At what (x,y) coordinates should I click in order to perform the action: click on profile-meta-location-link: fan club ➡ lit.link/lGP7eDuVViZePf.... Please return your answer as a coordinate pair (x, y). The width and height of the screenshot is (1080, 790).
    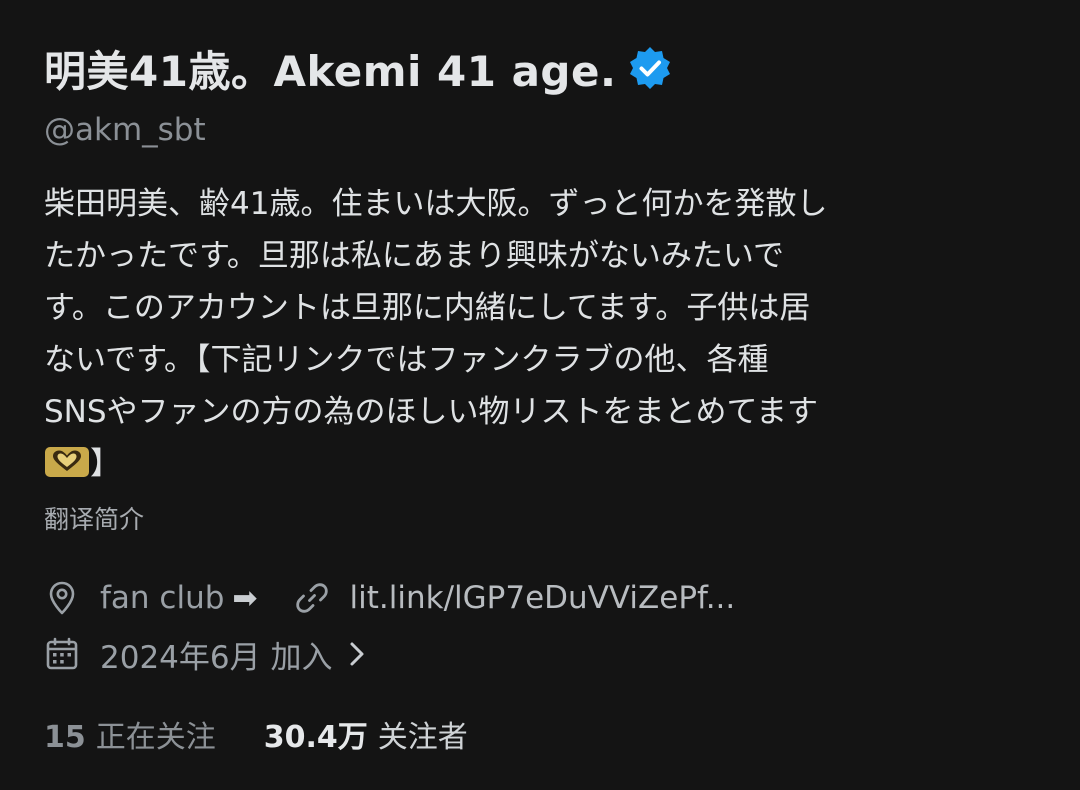
    Looking at the image, I should click on (544, 598).